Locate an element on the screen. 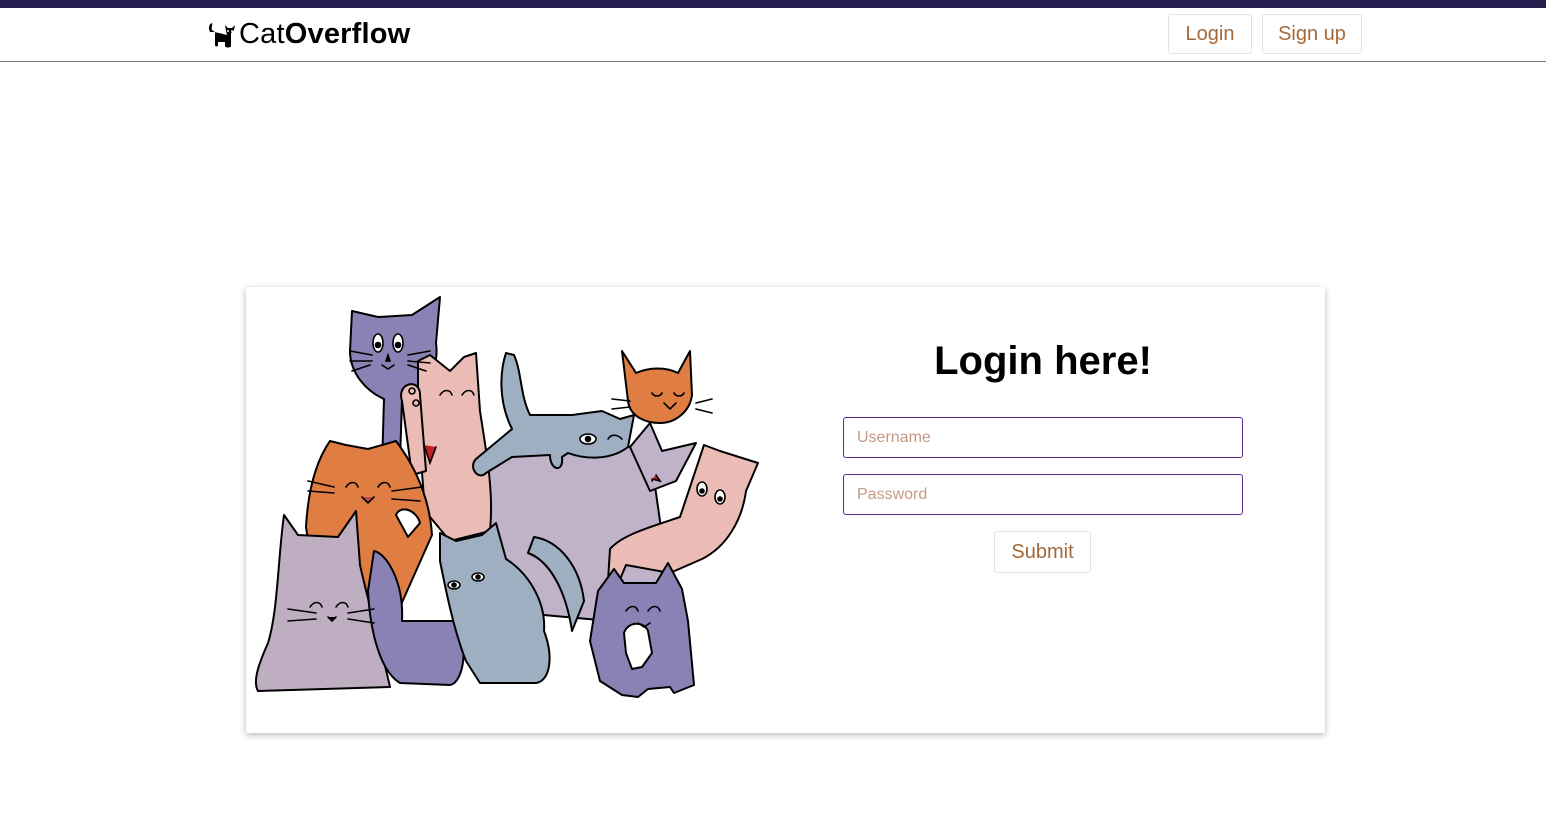 This screenshot has height=825, width=1546. top-accent-bar is located at coordinates (773, 4).